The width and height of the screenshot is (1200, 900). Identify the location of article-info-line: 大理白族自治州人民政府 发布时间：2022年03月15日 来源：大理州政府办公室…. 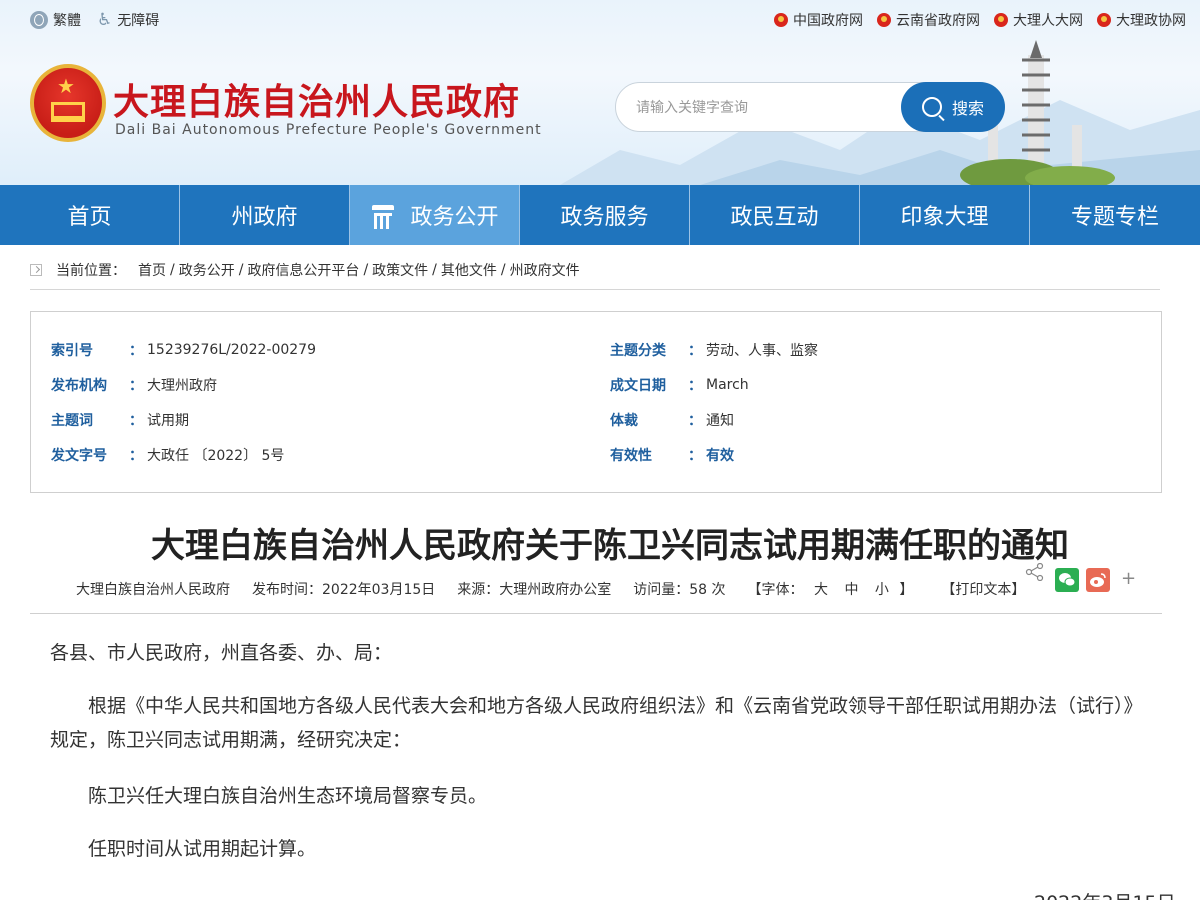
(550, 589).